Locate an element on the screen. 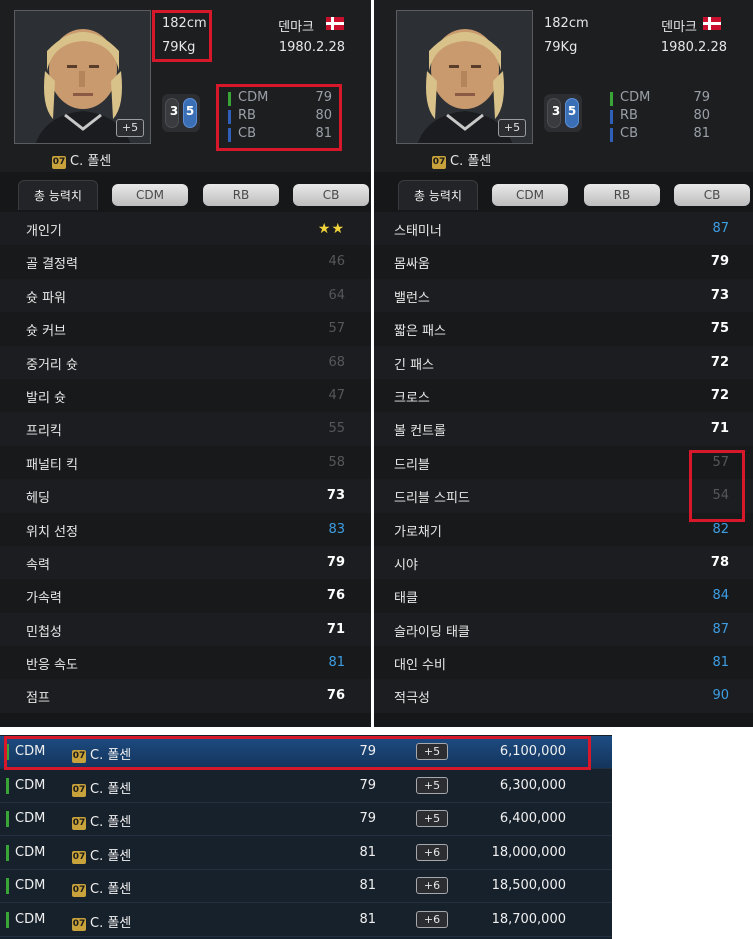 This screenshot has width=753, height=939. stat-label: 드리블 스피드 is located at coordinates (432, 499).